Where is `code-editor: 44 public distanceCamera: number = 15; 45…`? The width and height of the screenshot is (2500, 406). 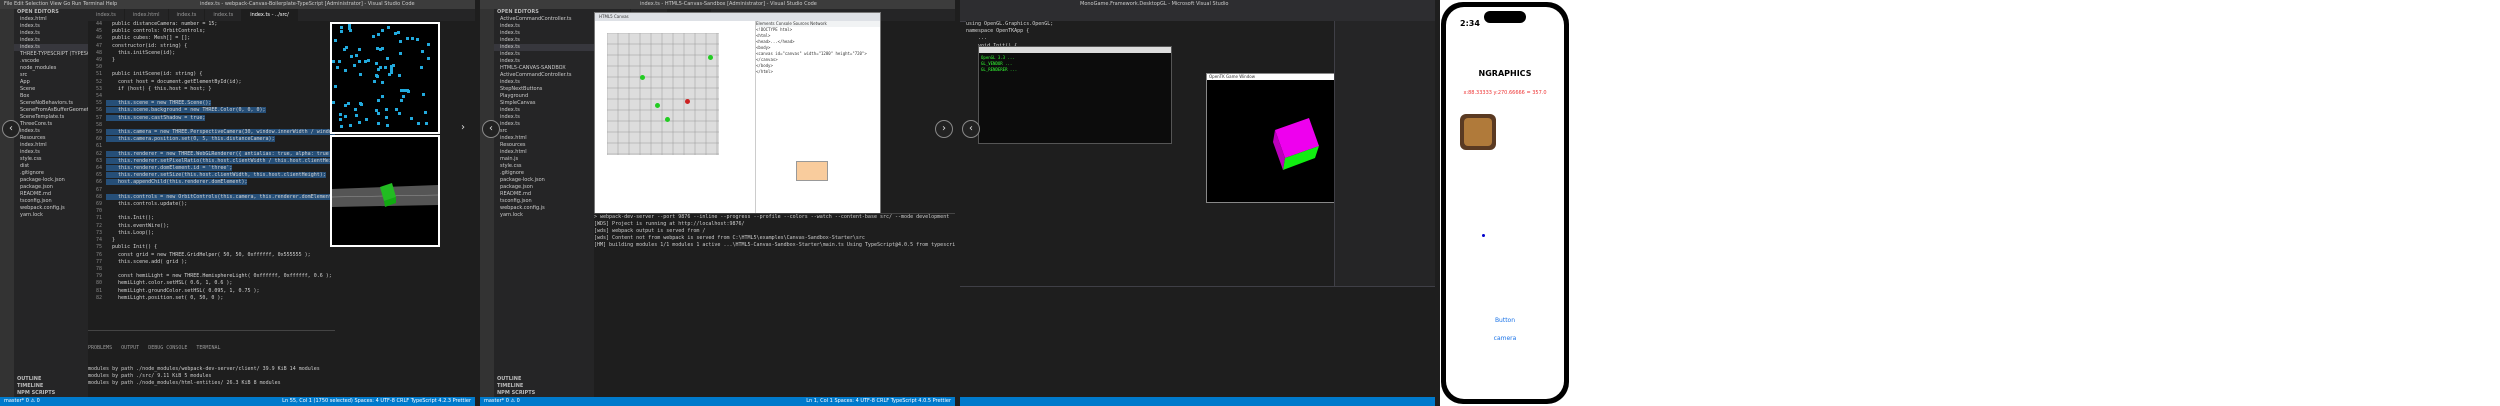
code-editor: 44 public distanceCamera: number = 15; 45… is located at coordinates (211, 175).